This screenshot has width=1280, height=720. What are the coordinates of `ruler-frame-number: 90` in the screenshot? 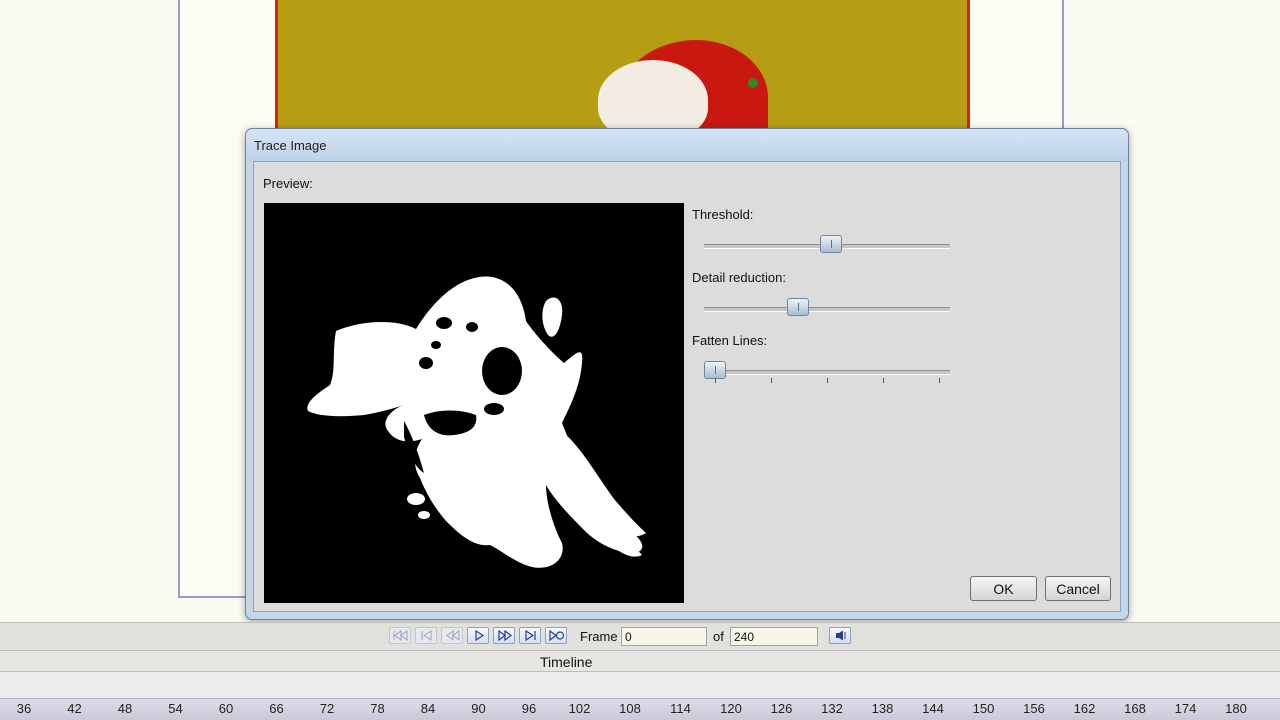 It's located at (478, 708).